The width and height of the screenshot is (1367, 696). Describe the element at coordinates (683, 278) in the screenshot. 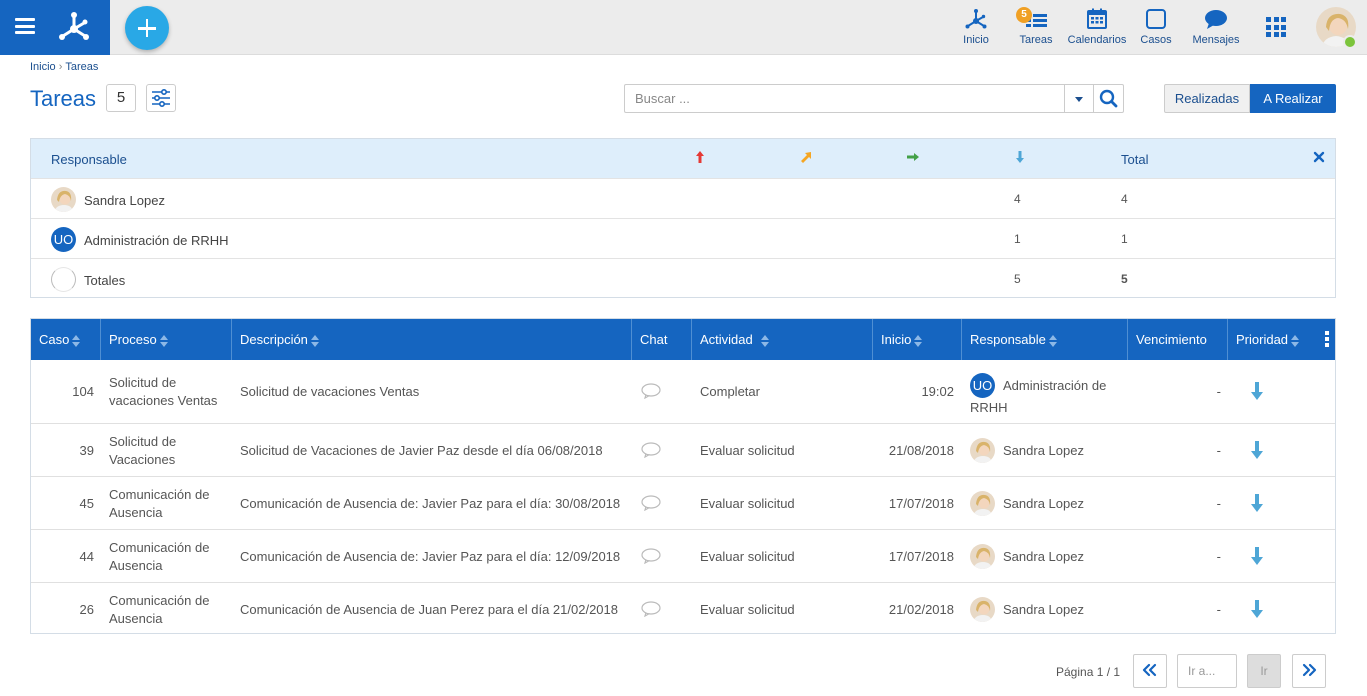

I see `summary-totals-row: Totales 5 5` at that location.